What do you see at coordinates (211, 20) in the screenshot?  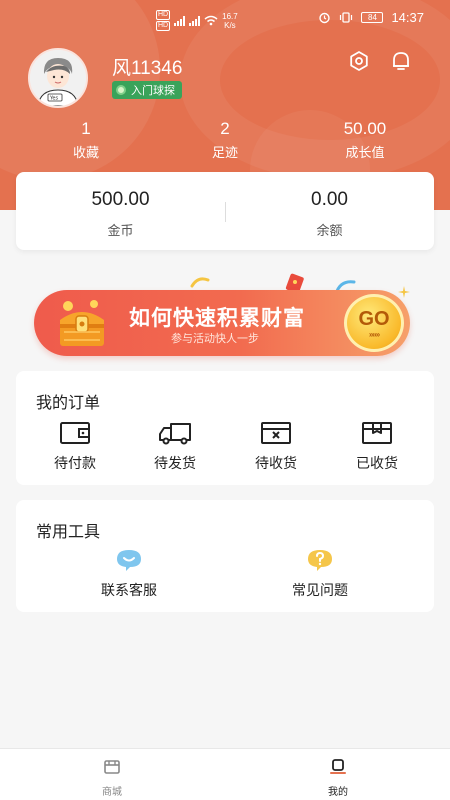 I see `wifi-icon` at bounding box center [211, 20].